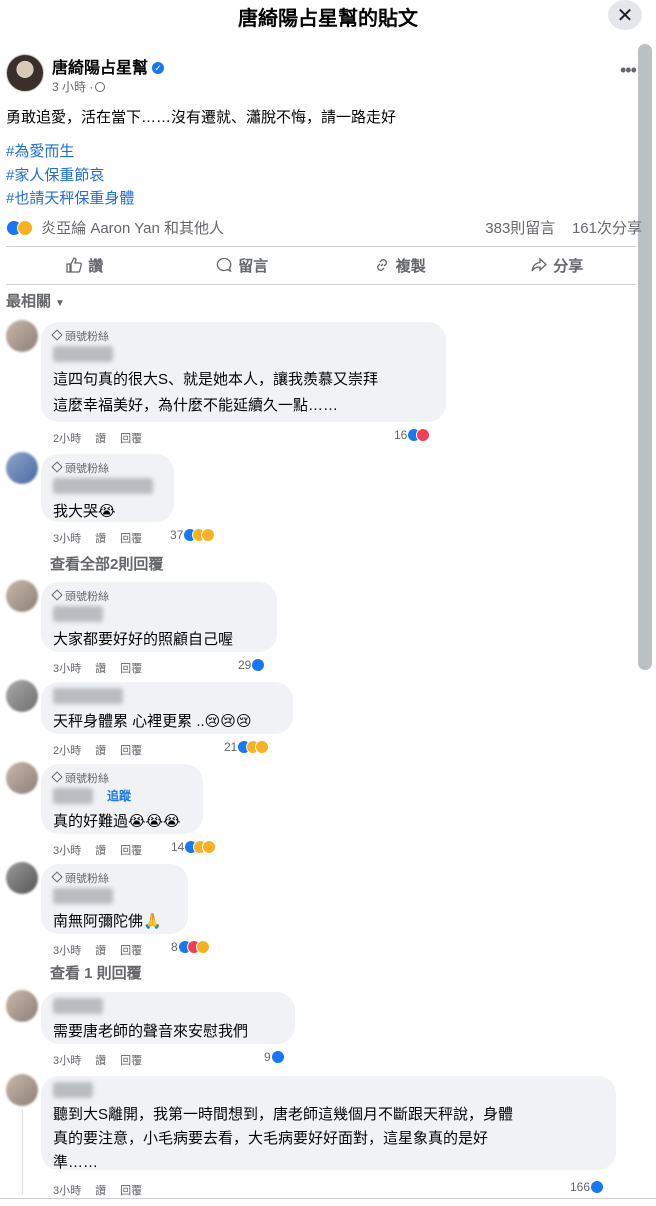 This screenshot has height=1206, width=656. Describe the element at coordinates (247, 747) in the screenshot. I see `comment-reactions: 21` at that location.